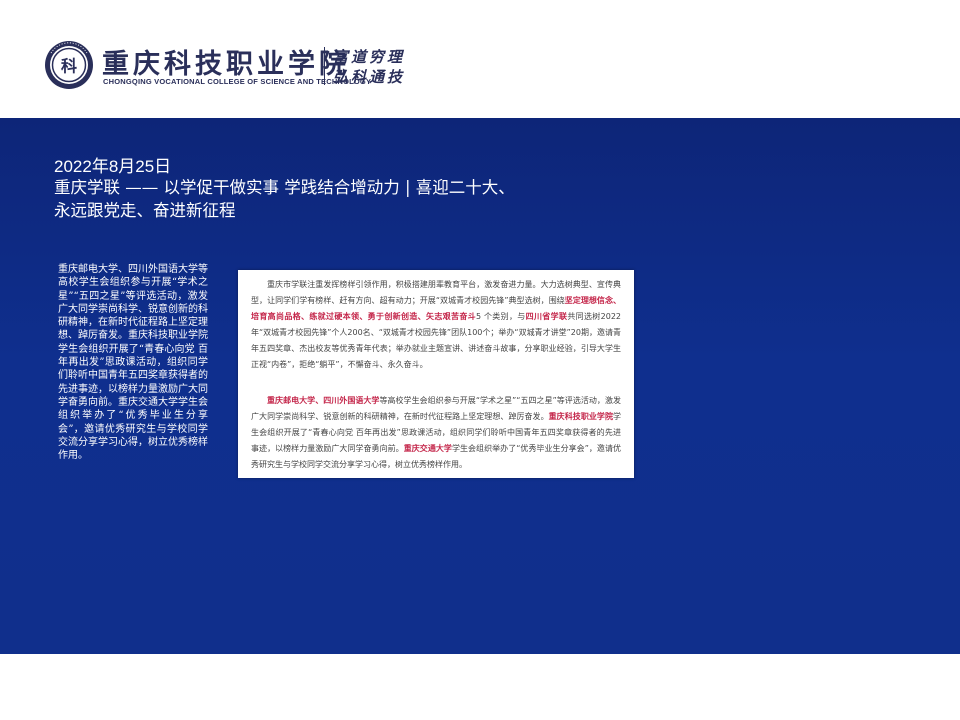  I want to click on seal-glyph: 科, so click(69, 66).